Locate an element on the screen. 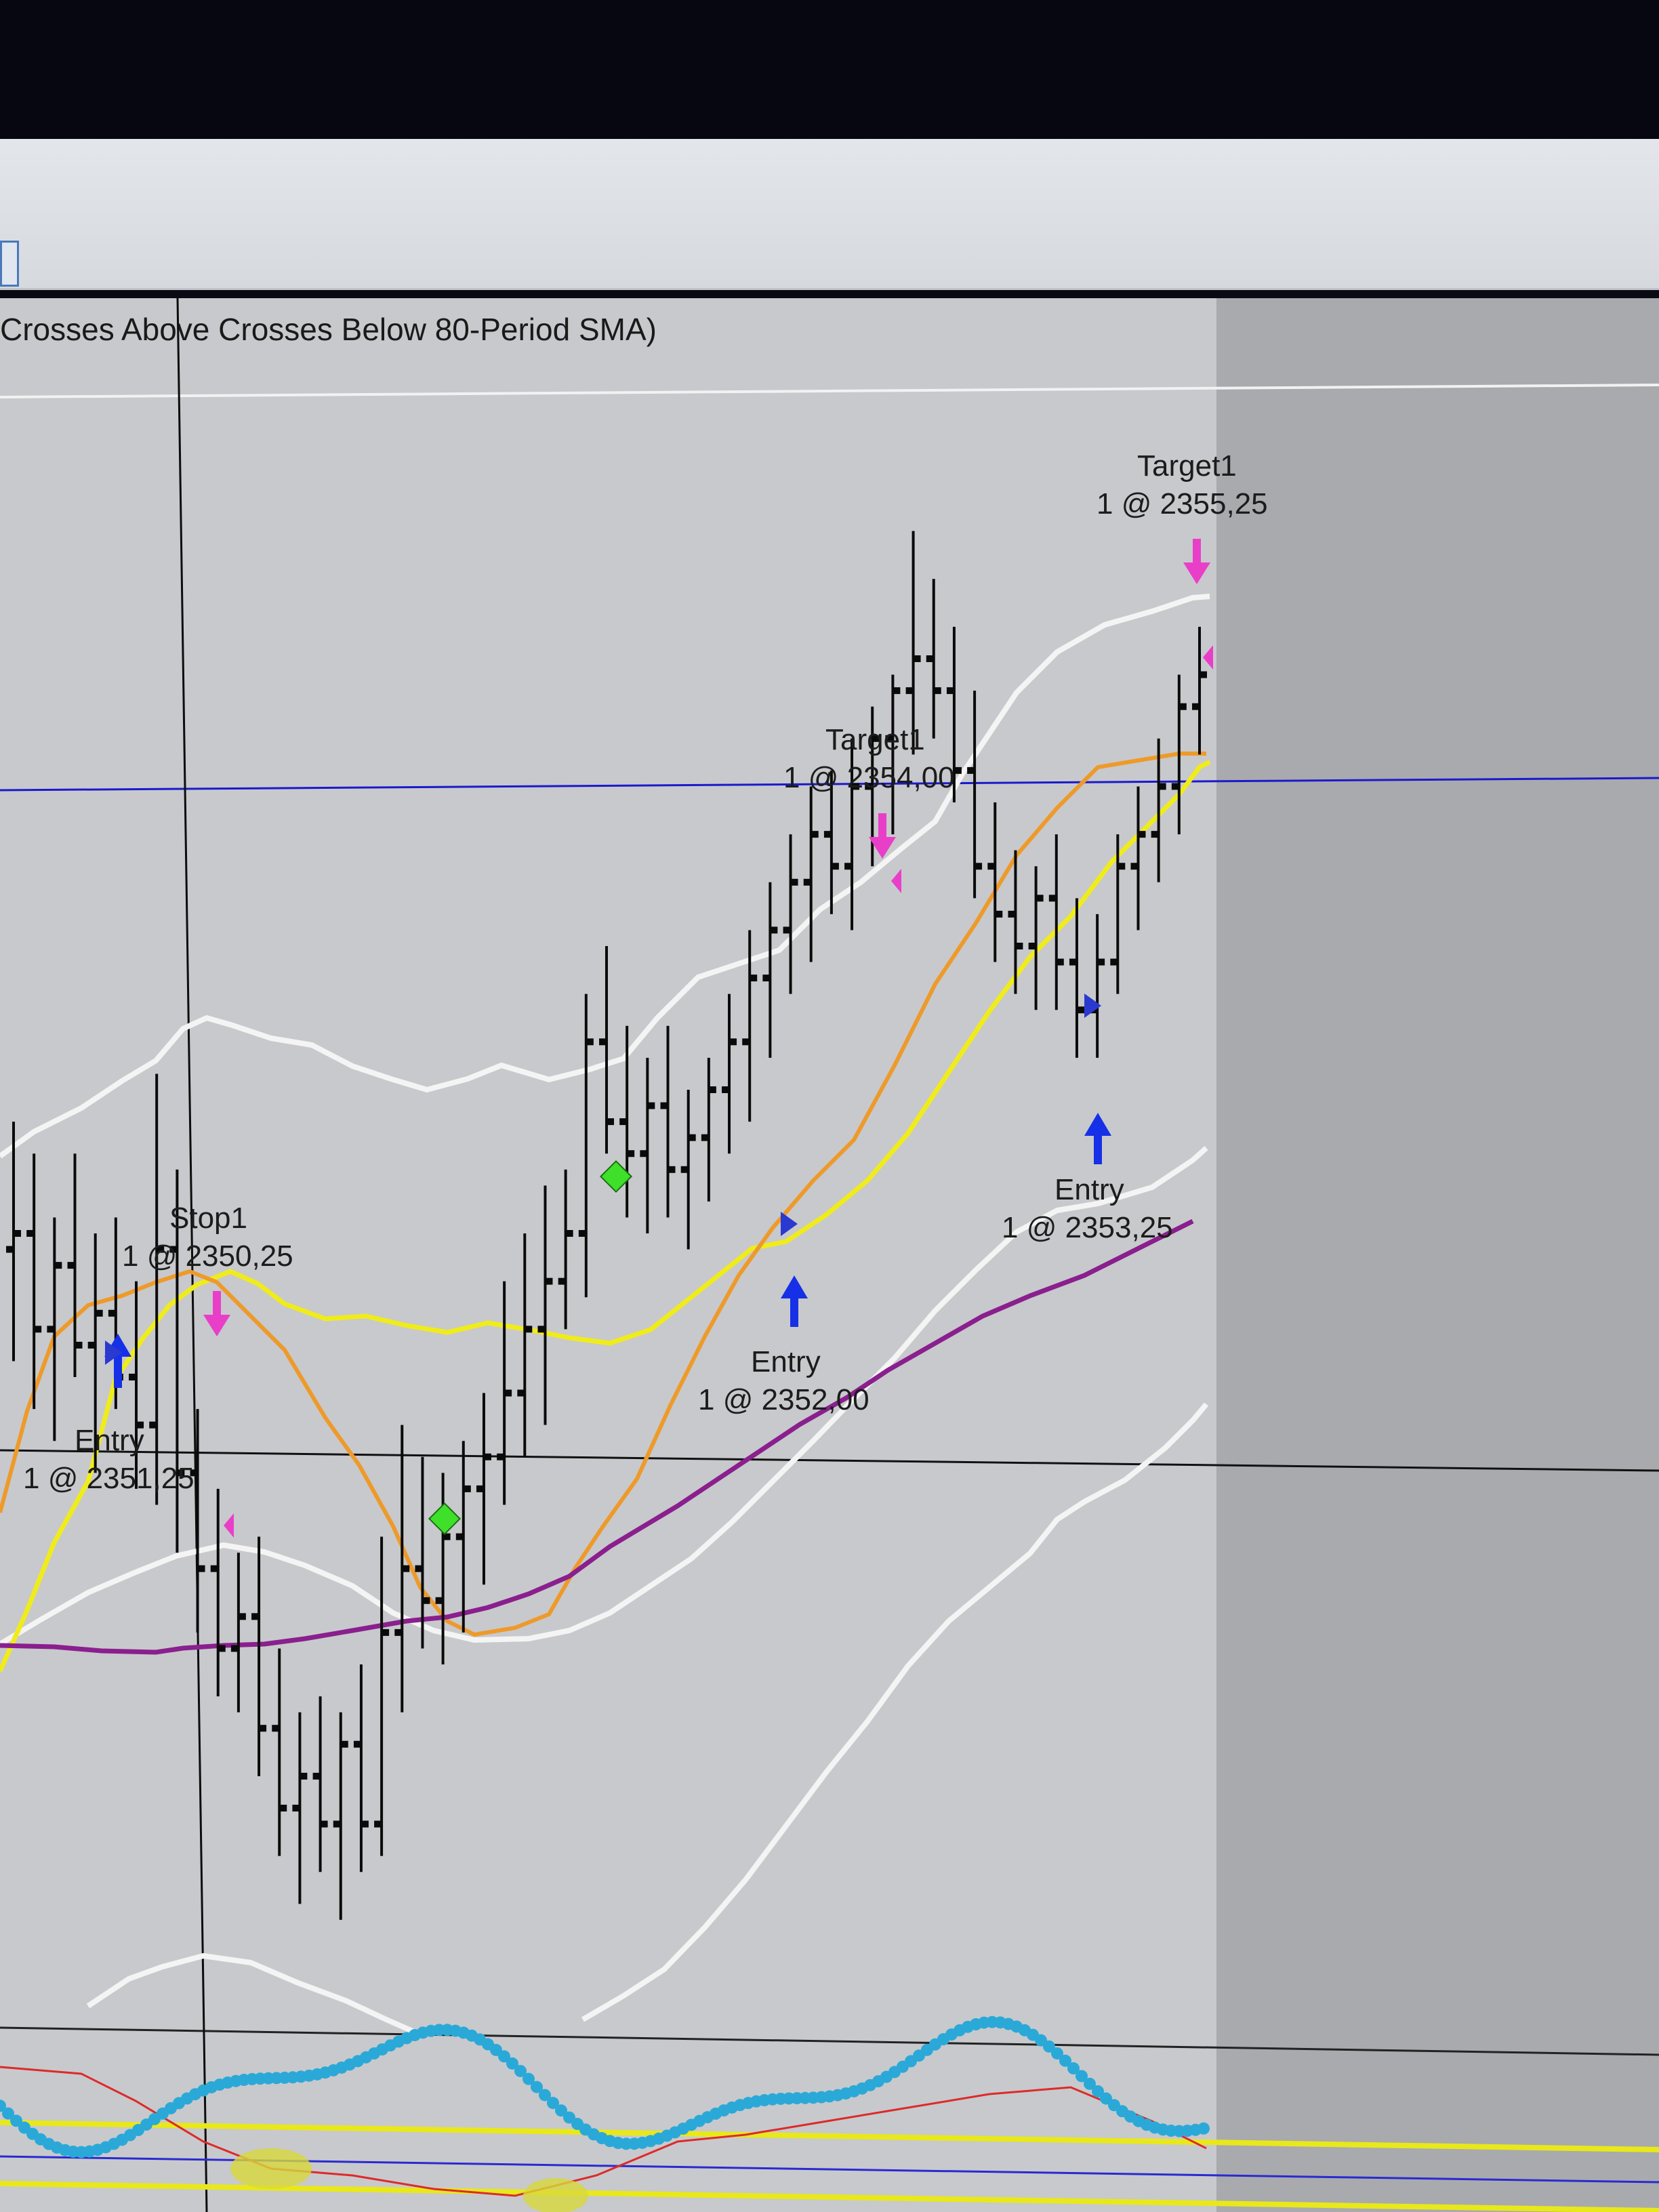 This screenshot has width=1659, height=2212. oscillator-dot is located at coordinates (1203, 2128).